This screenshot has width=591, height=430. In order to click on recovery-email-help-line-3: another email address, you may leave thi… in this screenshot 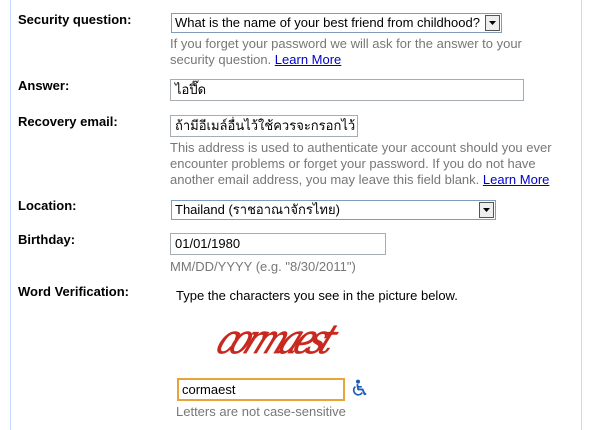, I will do `click(325, 179)`.